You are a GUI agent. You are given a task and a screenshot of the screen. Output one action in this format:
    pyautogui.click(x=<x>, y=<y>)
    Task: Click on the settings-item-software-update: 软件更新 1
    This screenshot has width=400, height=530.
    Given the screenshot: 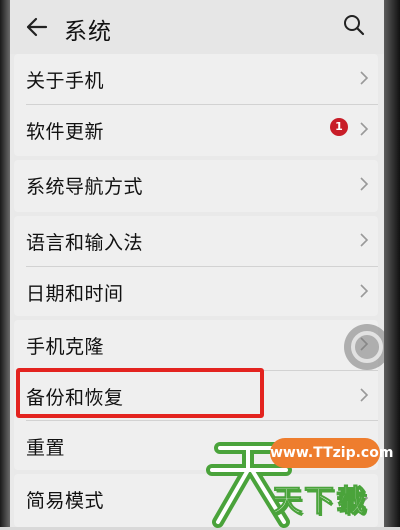 What is the action you would take?
    pyautogui.click(x=196, y=130)
    